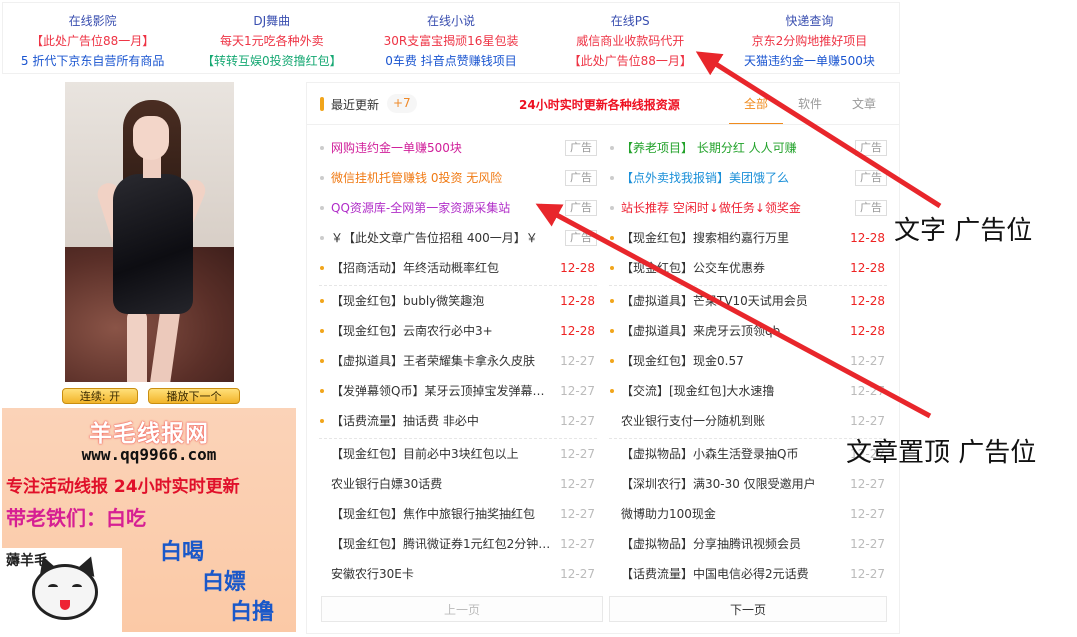 This screenshot has height=637, width=1077. What do you see at coordinates (442, 301) in the screenshot?
I see `list-item-title: 【现金红包】bubly微笑趣泡` at bounding box center [442, 301].